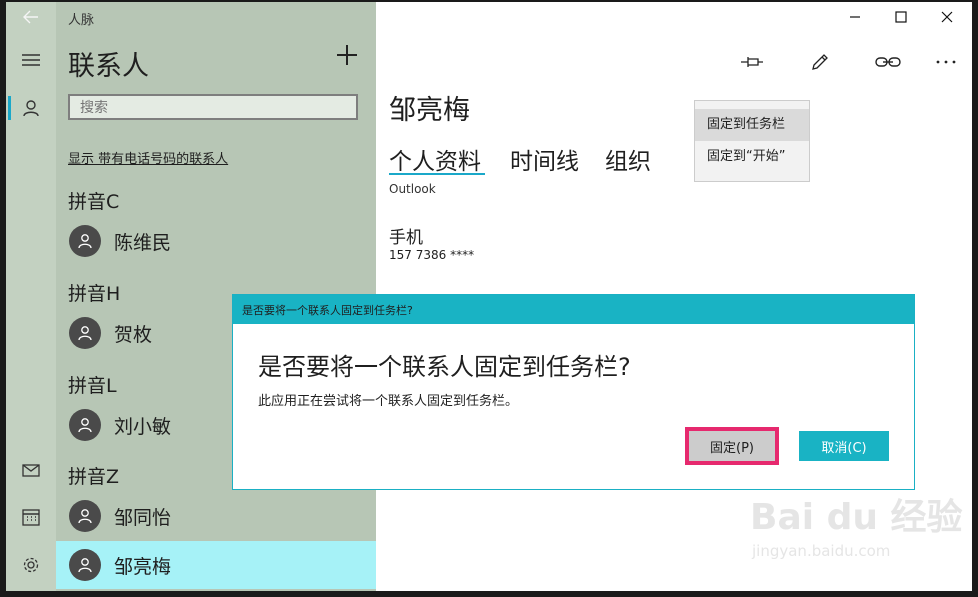  Describe the element at coordinates (94, 294) in the screenshot. I see `group-header: 拼音H` at that location.